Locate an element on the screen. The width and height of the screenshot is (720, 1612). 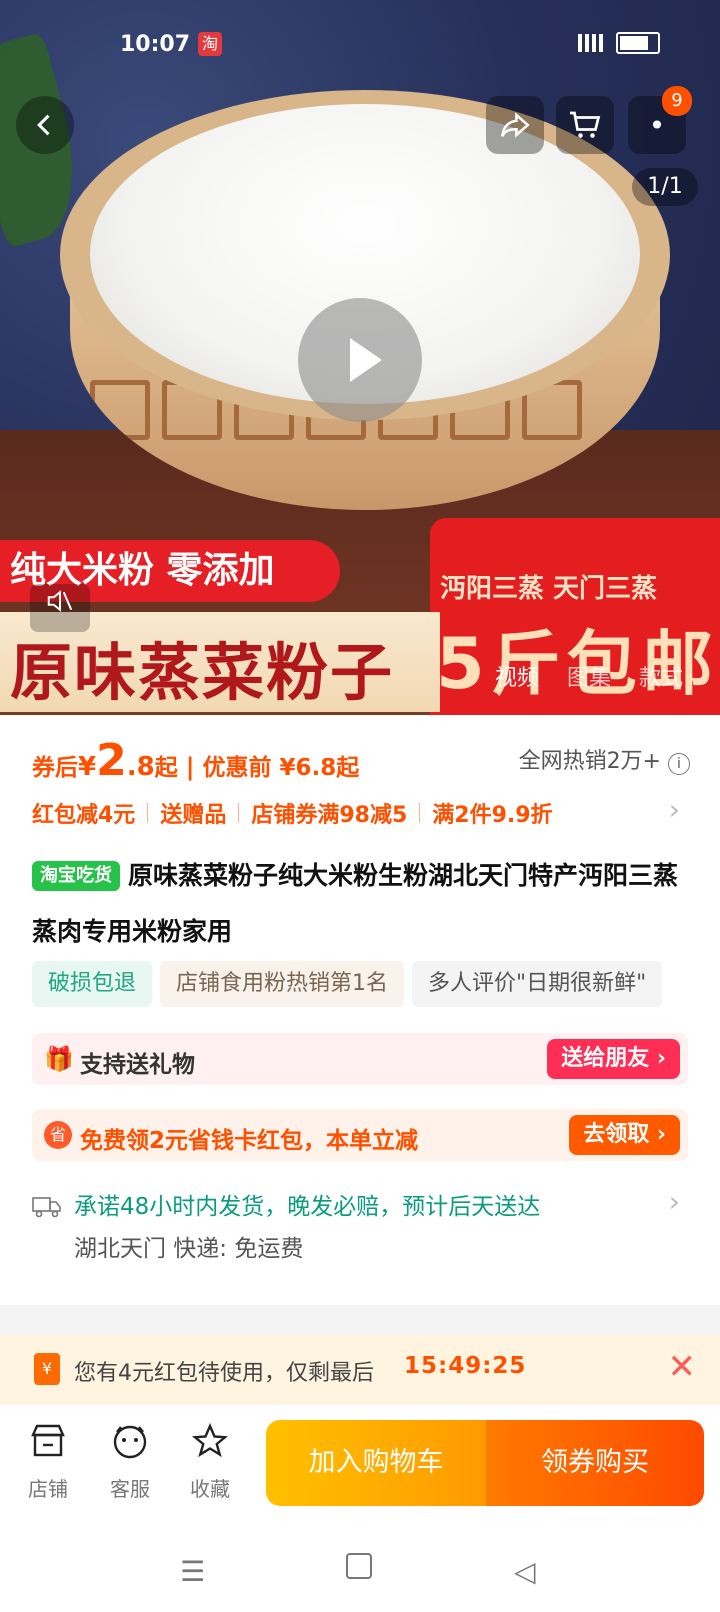
mute-button is located at coordinates (60, 608).